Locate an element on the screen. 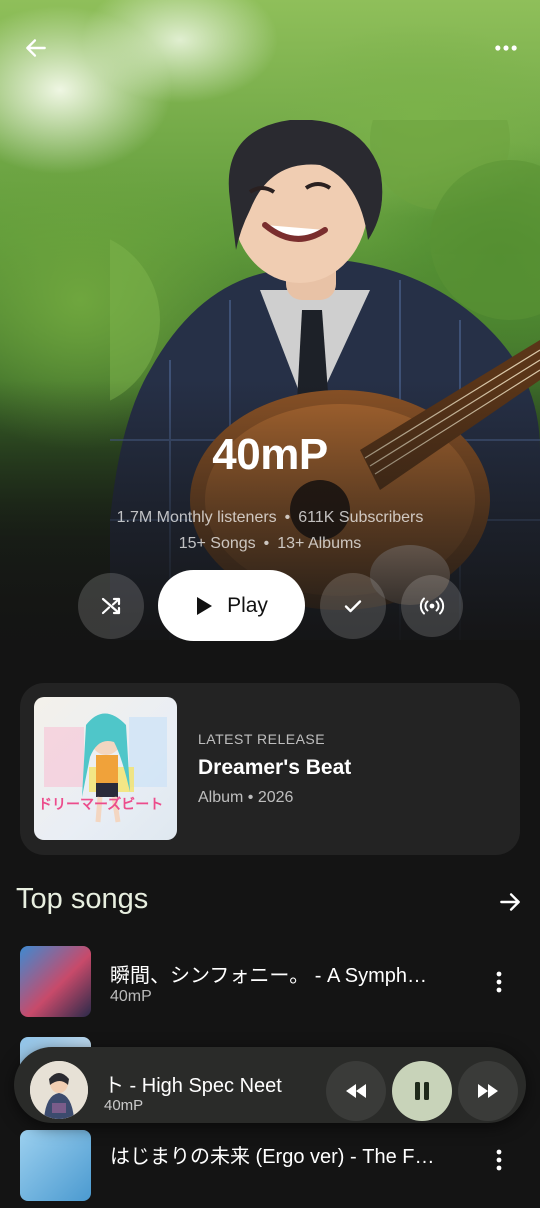  shuffle-icon is located at coordinates (111, 606).